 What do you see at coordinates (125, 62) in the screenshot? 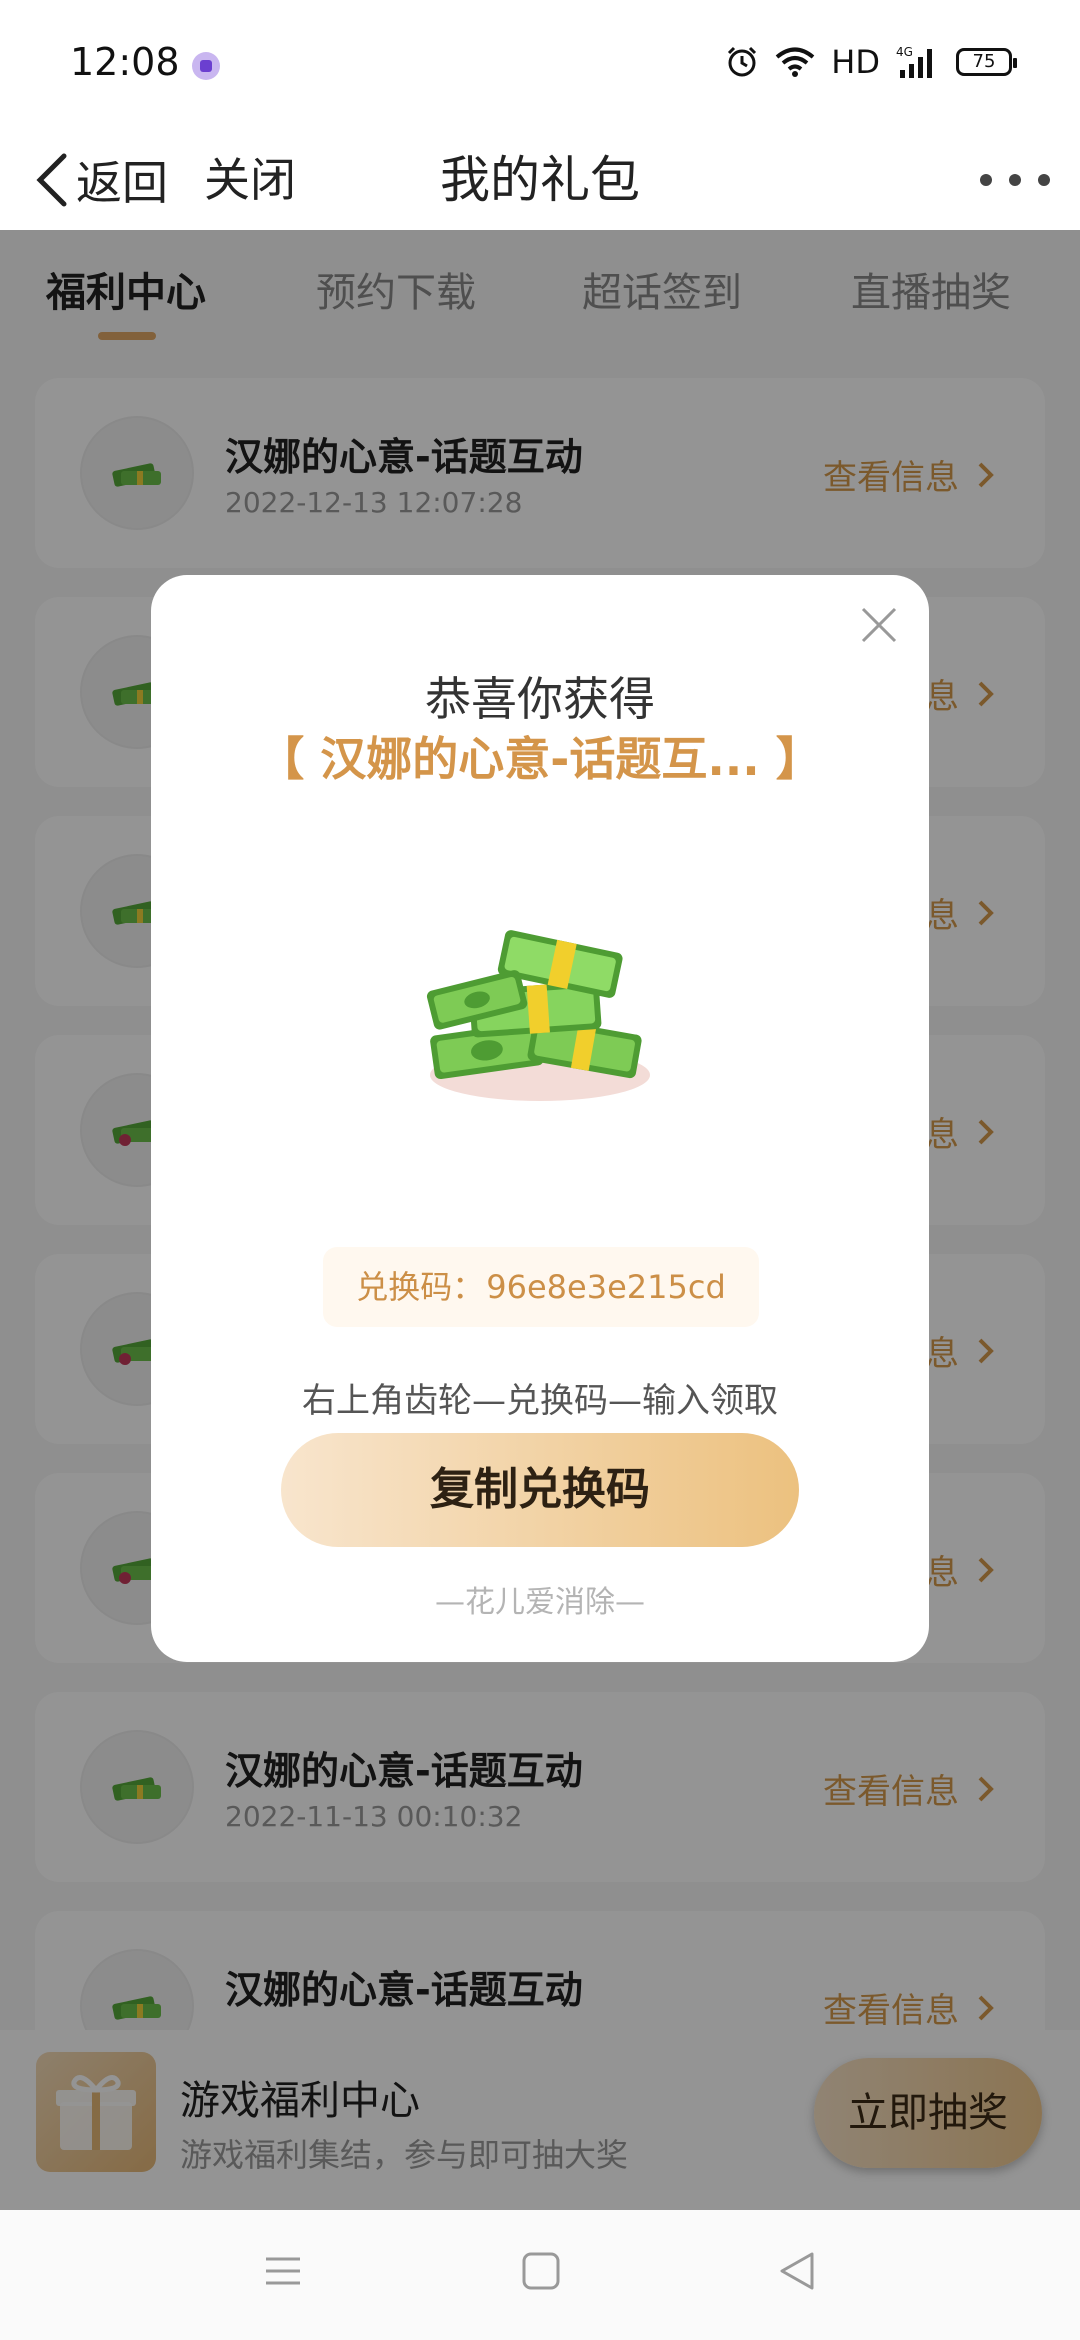
I see `status-time: 12:08` at bounding box center [125, 62].